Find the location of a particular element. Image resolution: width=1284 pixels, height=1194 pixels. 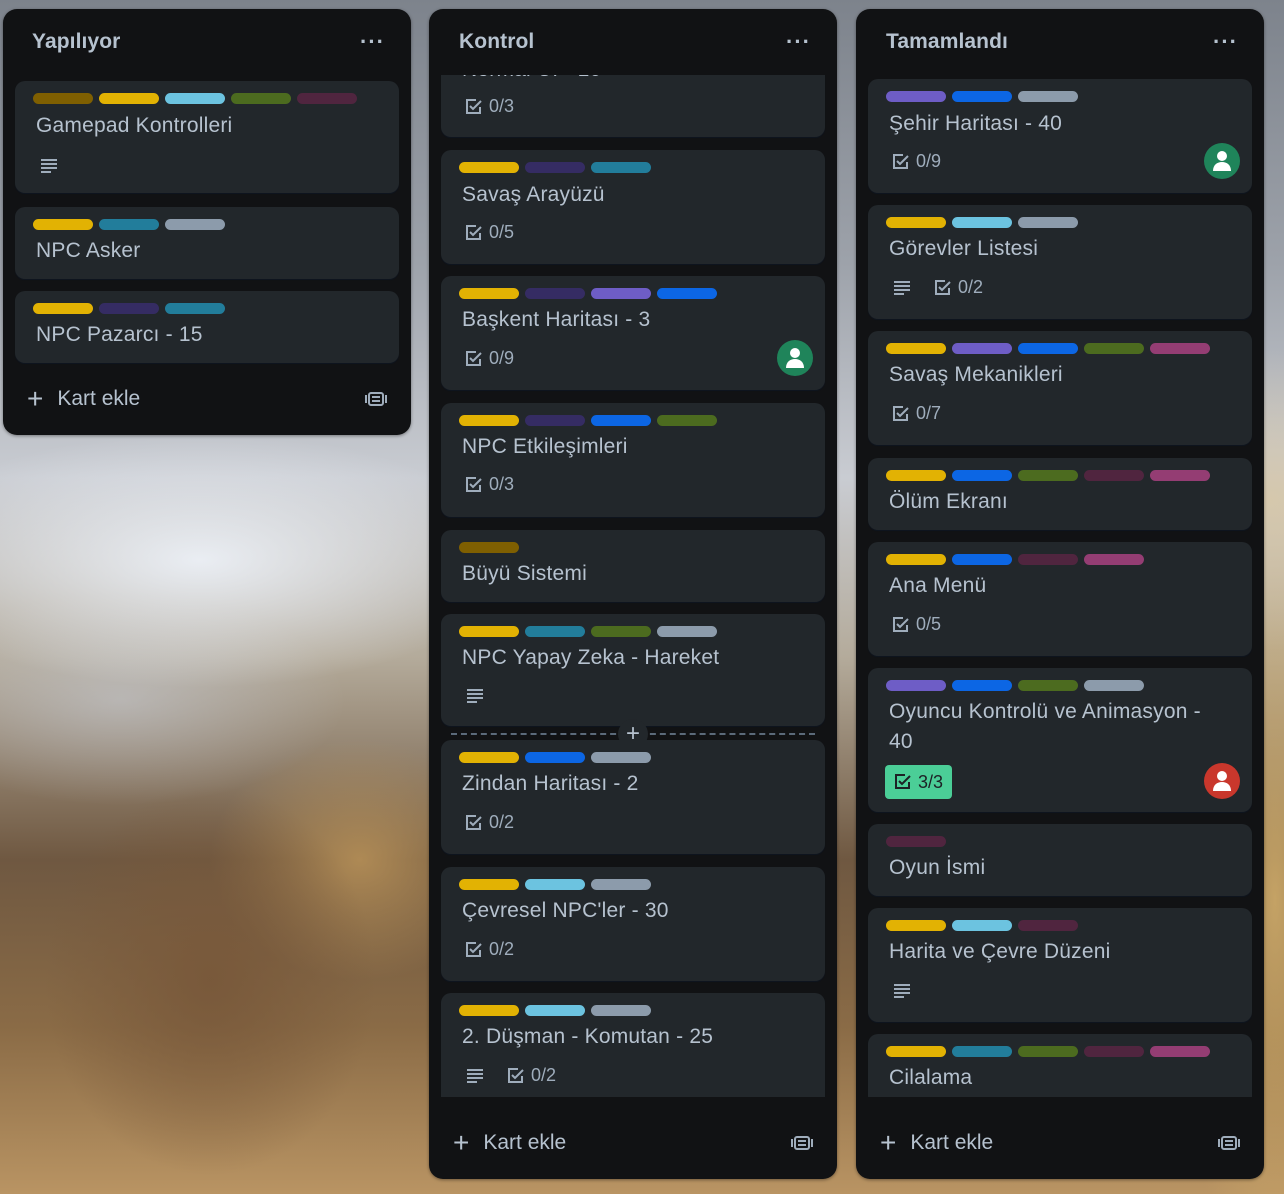

card-olum-ekrani: Ölüm Ekranı is located at coordinates (1060, 494).